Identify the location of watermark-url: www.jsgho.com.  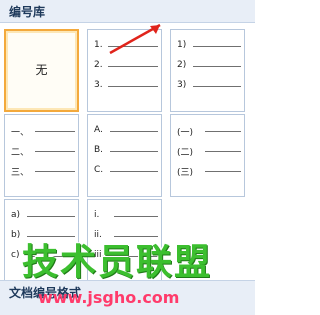
(109, 297).